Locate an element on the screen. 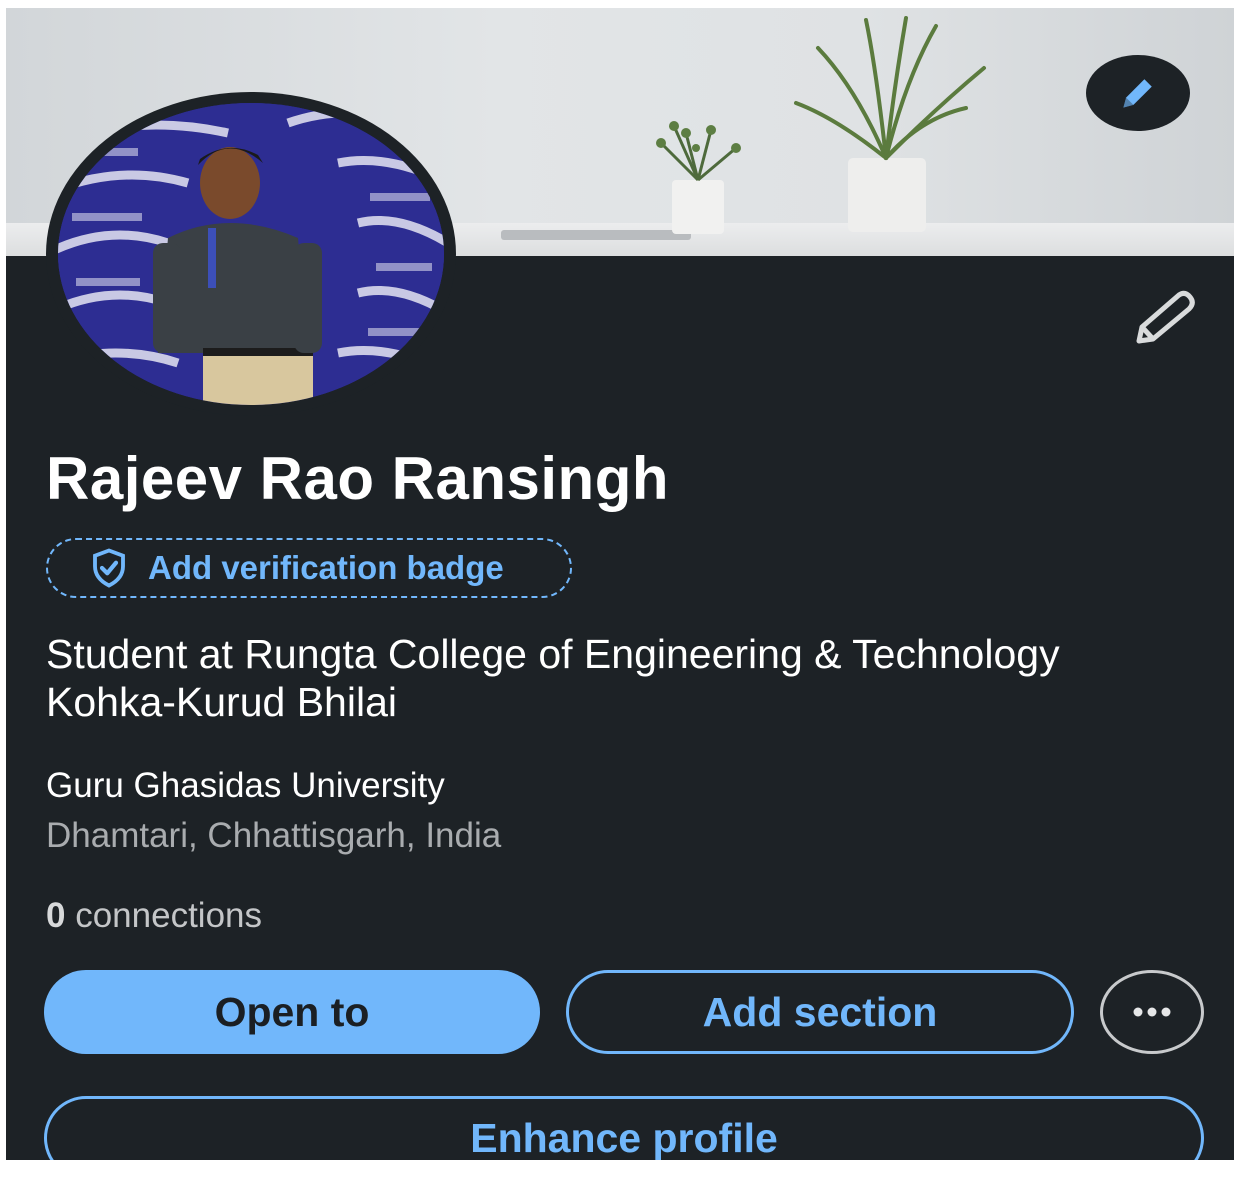 Image resolution: width=1240 pixels, height=1189 pixels. avatar-photo is located at coordinates (251, 254).